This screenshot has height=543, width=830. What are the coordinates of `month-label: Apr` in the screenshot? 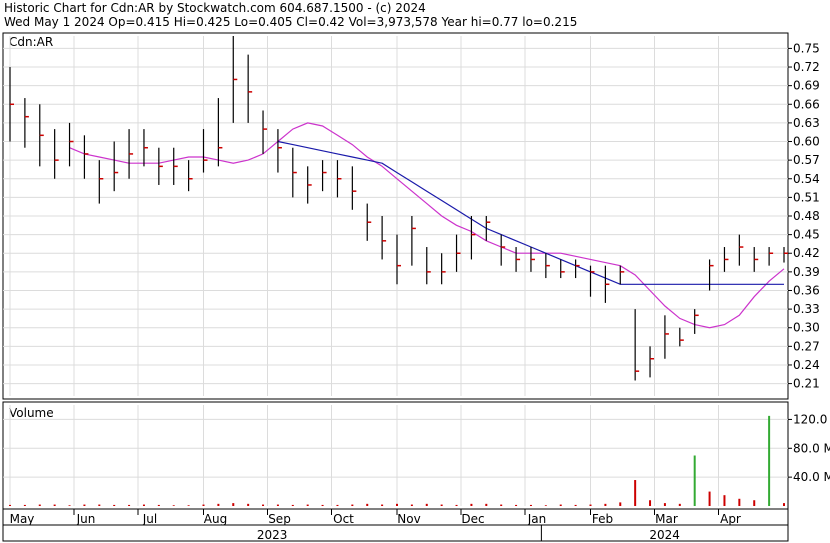 It's located at (730, 519).